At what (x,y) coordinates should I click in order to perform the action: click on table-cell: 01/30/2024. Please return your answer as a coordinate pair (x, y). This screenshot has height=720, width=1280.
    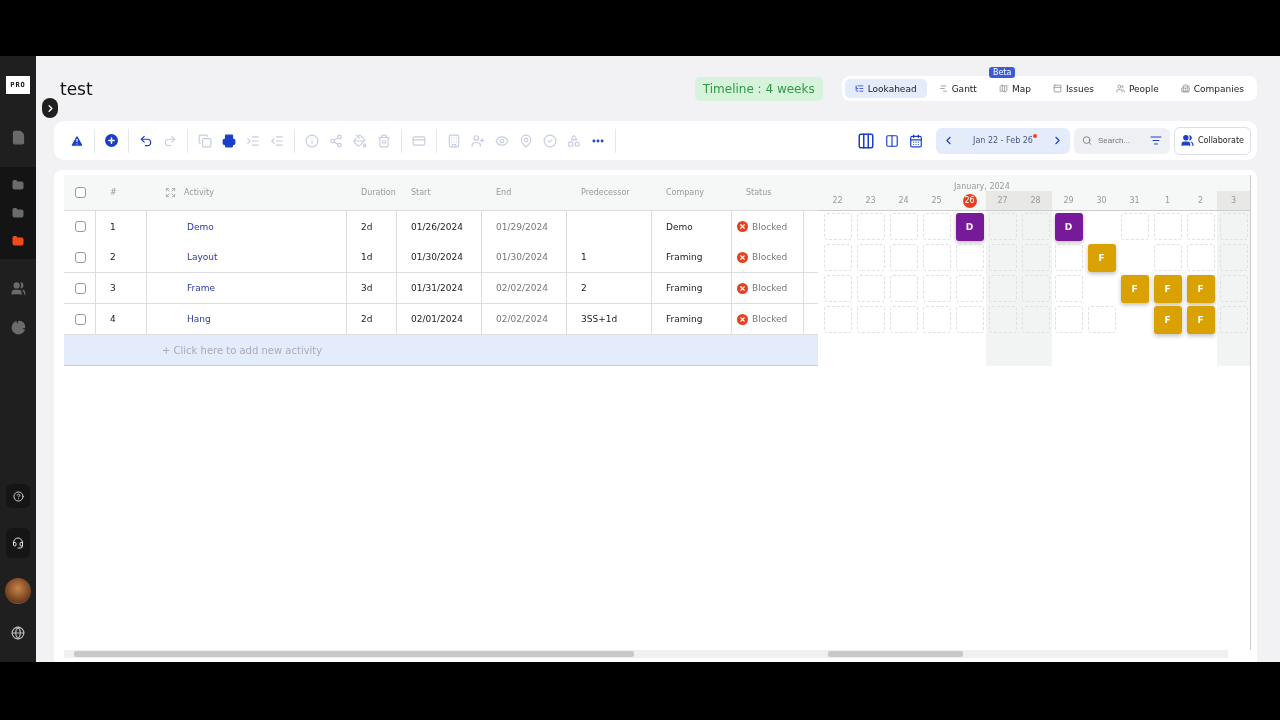
    Looking at the image, I should click on (437, 257).